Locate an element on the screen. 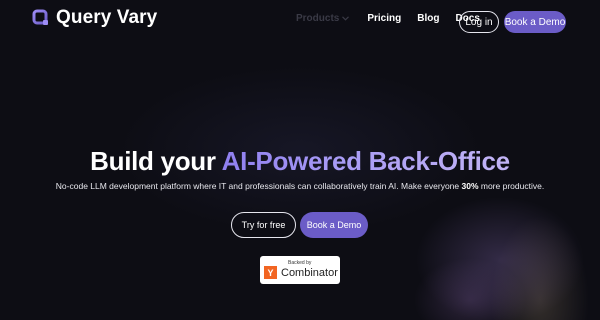 The image size is (600, 320). book-demo-hero-button: Book a Demo is located at coordinates (334, 225).